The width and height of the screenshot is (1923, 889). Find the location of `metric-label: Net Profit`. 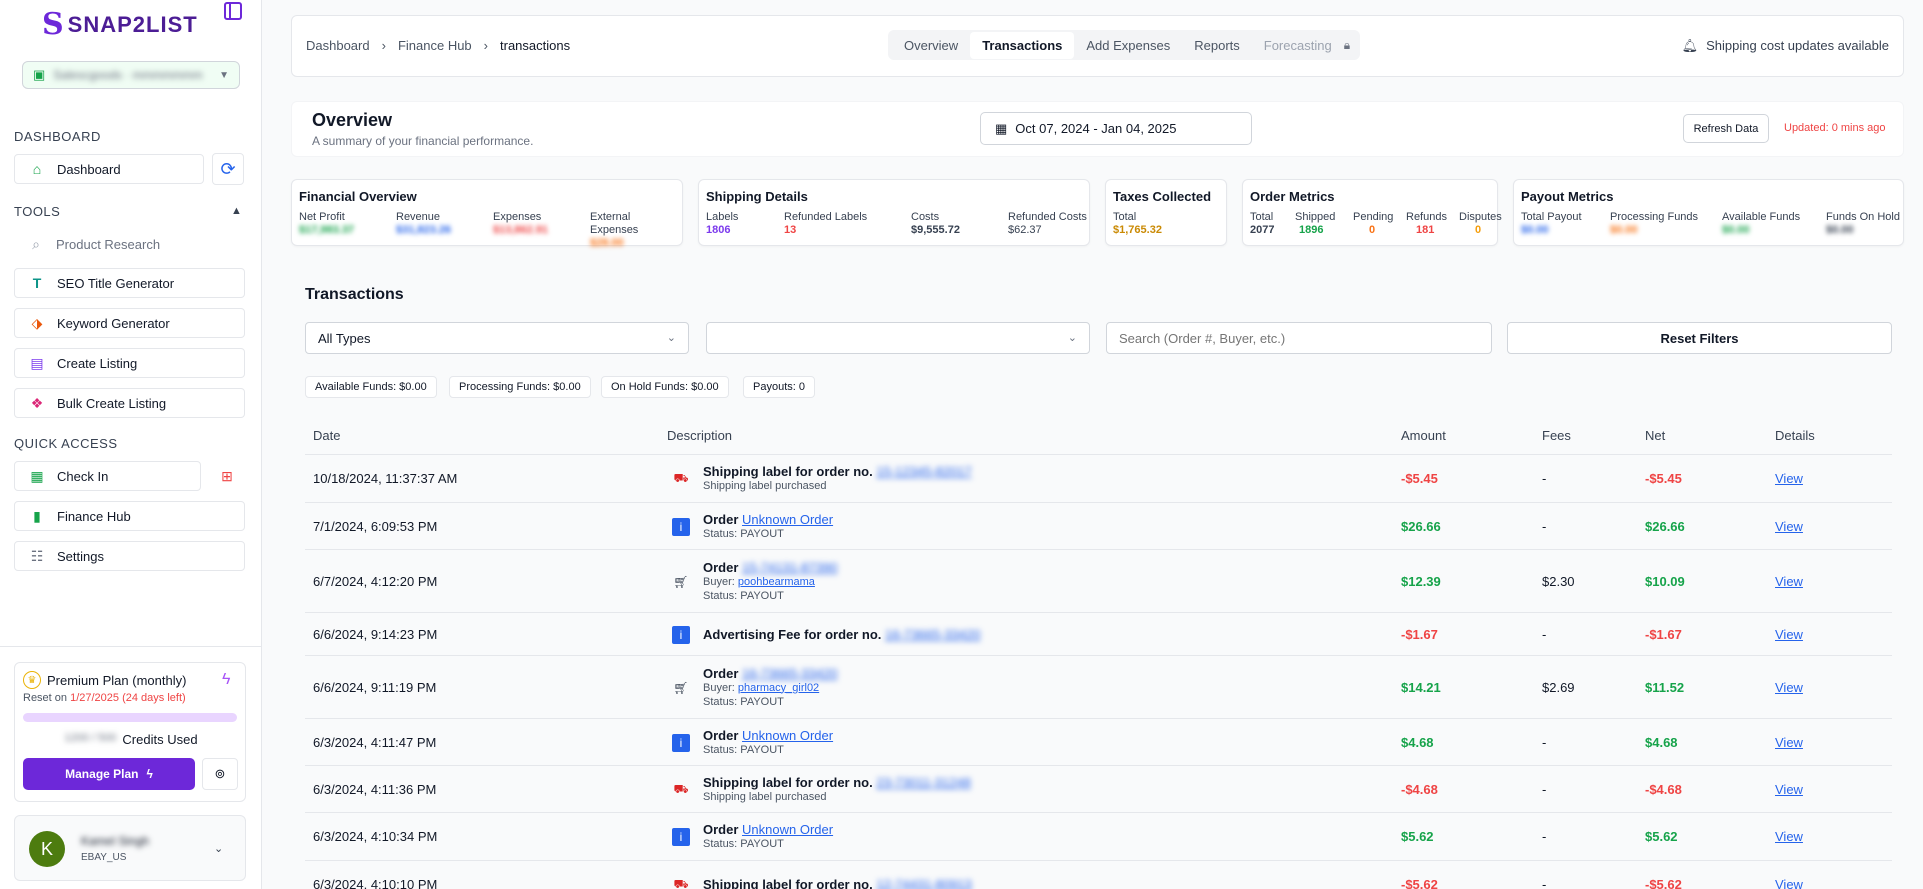

metric-label: Net Profit is located at coordinates (322, 217).